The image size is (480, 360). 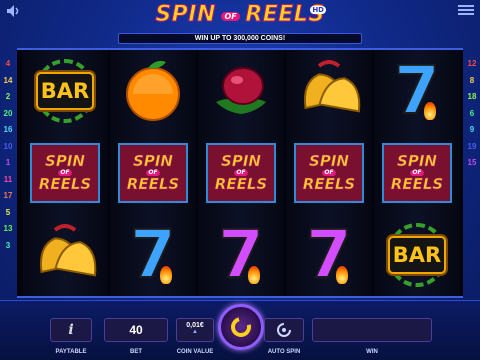 I want to click on plum-symbol, so click(x=241, y=91).